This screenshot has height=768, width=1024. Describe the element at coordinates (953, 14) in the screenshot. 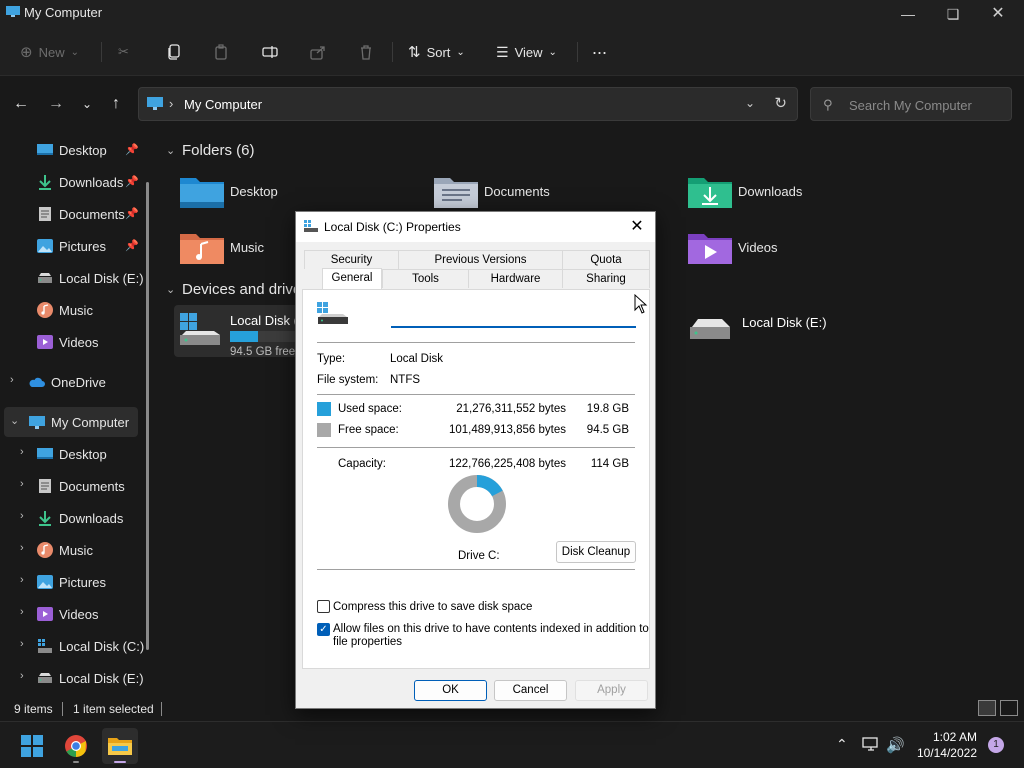

I see `maximize-button: ❏` at that location.